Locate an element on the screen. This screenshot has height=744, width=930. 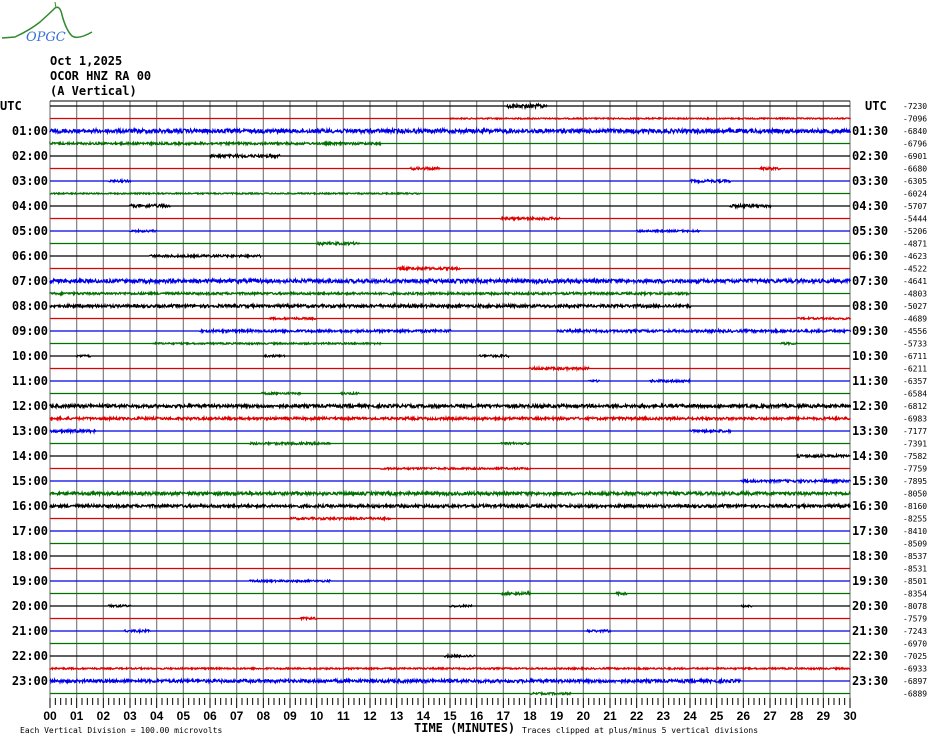
trace-offset-value: -5206 is located at coordinates (915, 231).